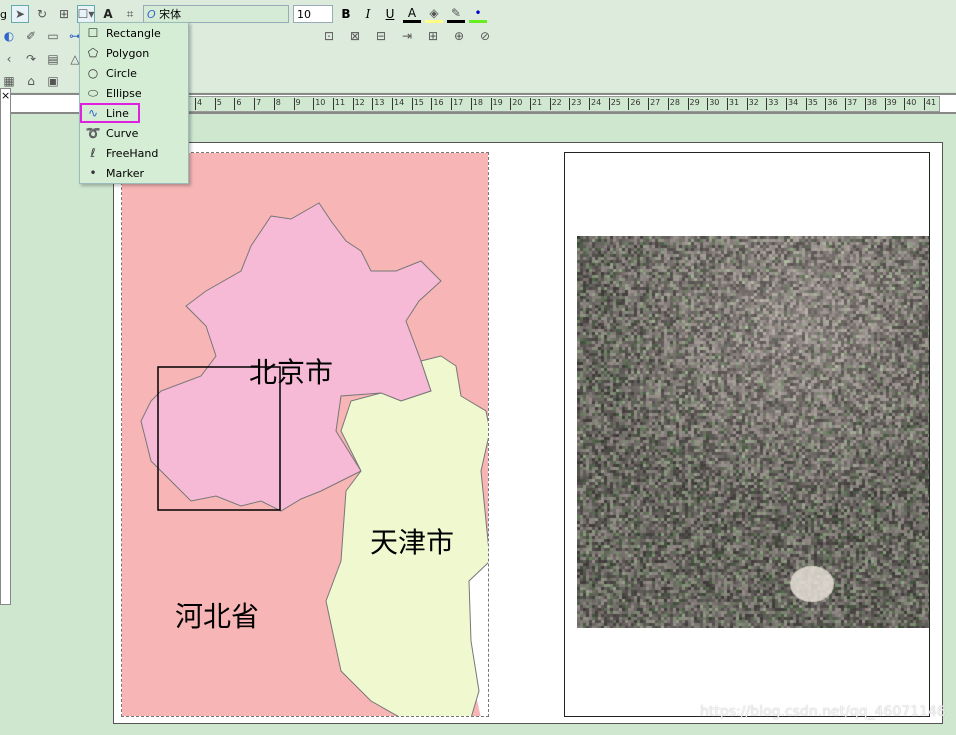 Image resolution: width=956 pixels, height=735 pixels. I want to click on ruler-tick: 20, so click(516, 104).